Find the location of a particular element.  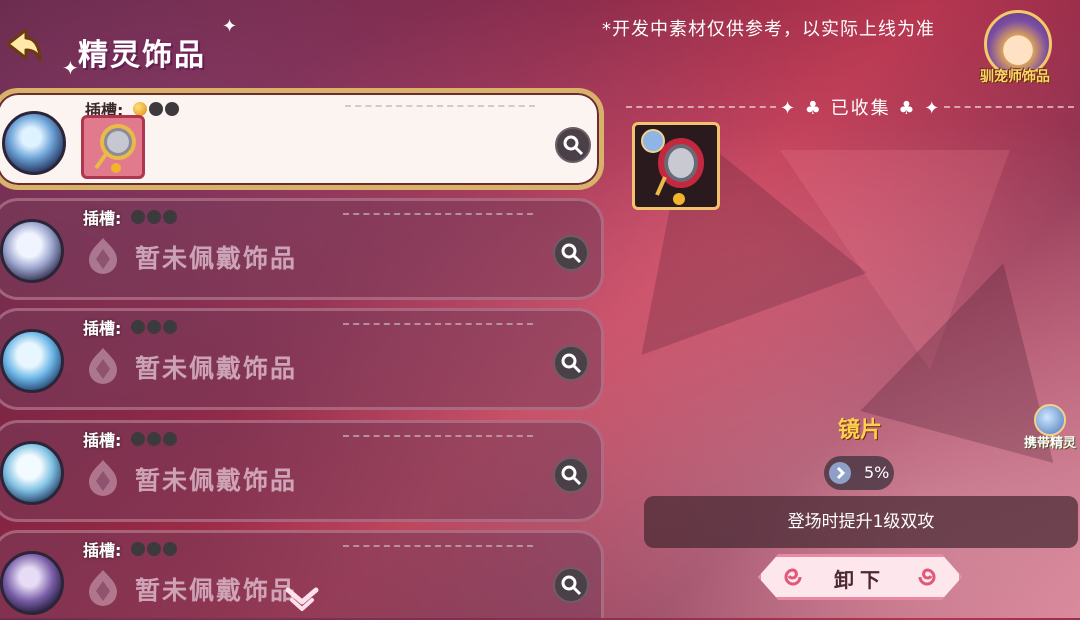

back-button is located at coordinates (22, 44).